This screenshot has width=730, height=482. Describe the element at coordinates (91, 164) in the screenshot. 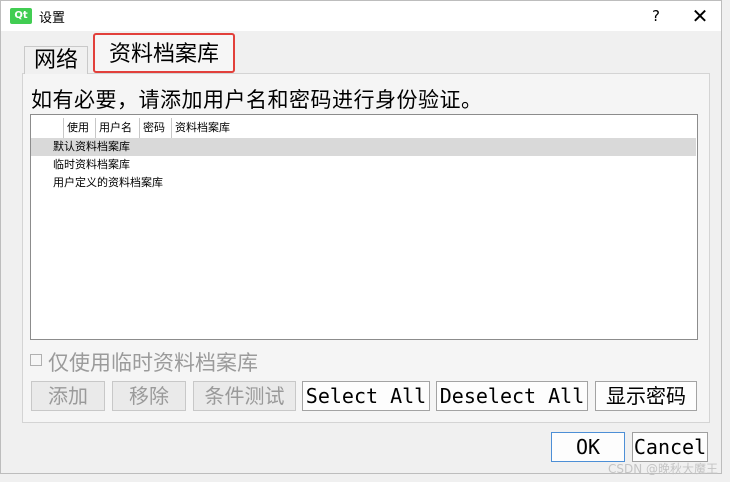

I see `row-label: 临时资料档案库` at that location.